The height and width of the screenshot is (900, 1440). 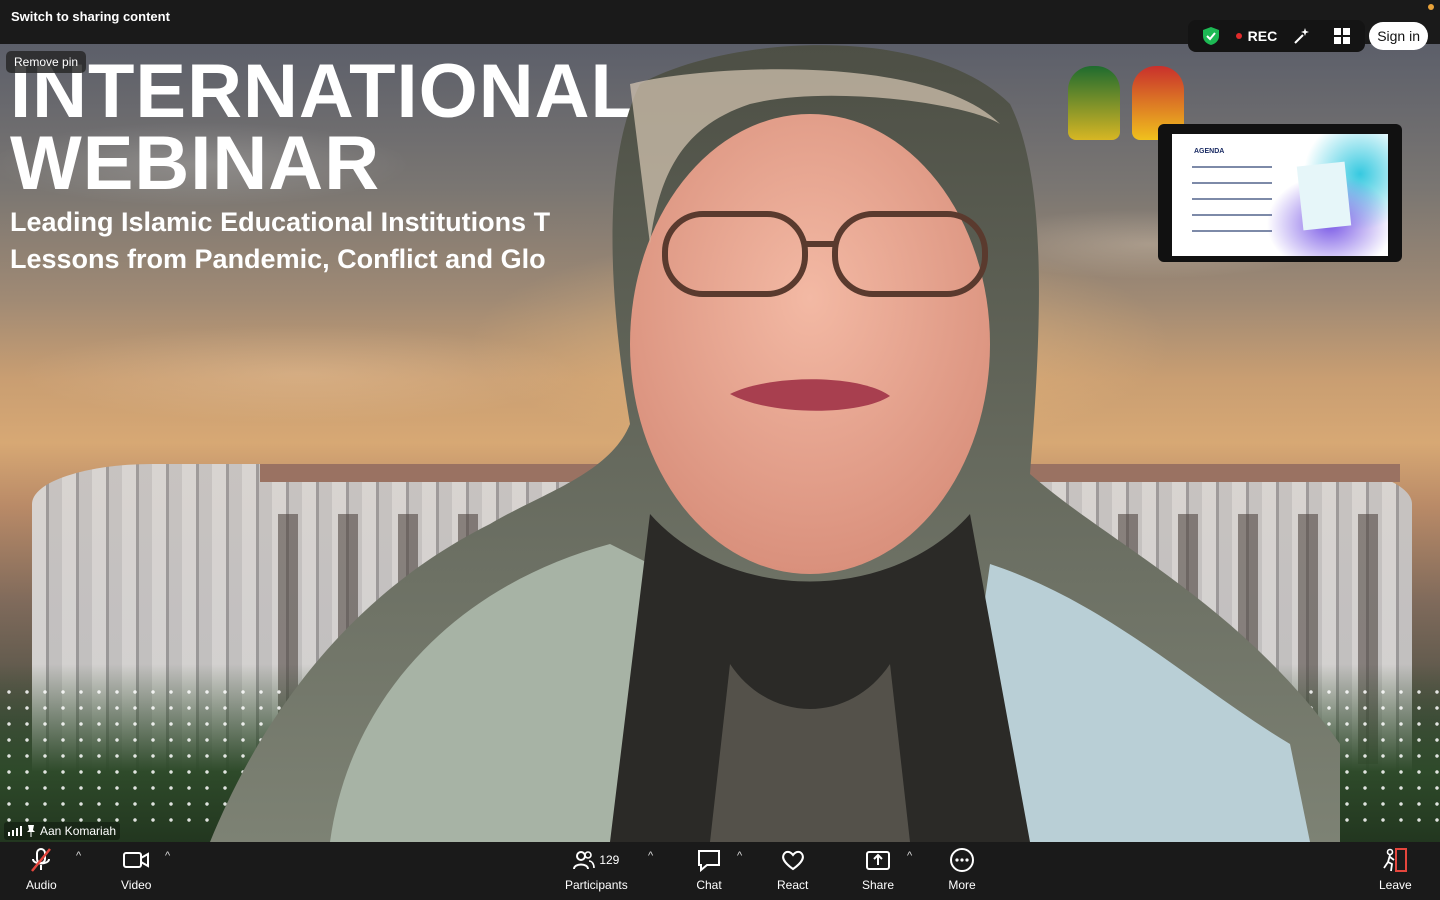 I want to click on participants-button: 129 Participants, so click(x=596, y=869).